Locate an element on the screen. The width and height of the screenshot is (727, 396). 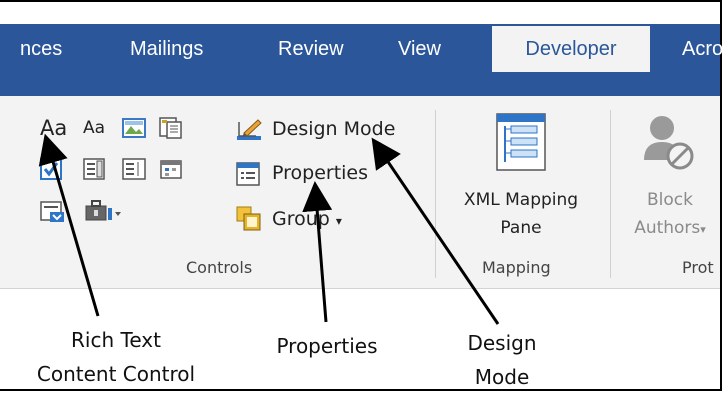
properties-callout: Properties is located at coordinates (327, 346).